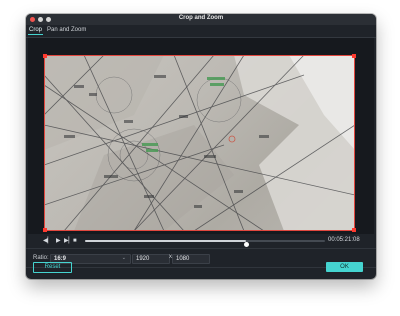 This screenshot has height=316, width=400. I want to click on stop-icon: ■, so click(76, 241).